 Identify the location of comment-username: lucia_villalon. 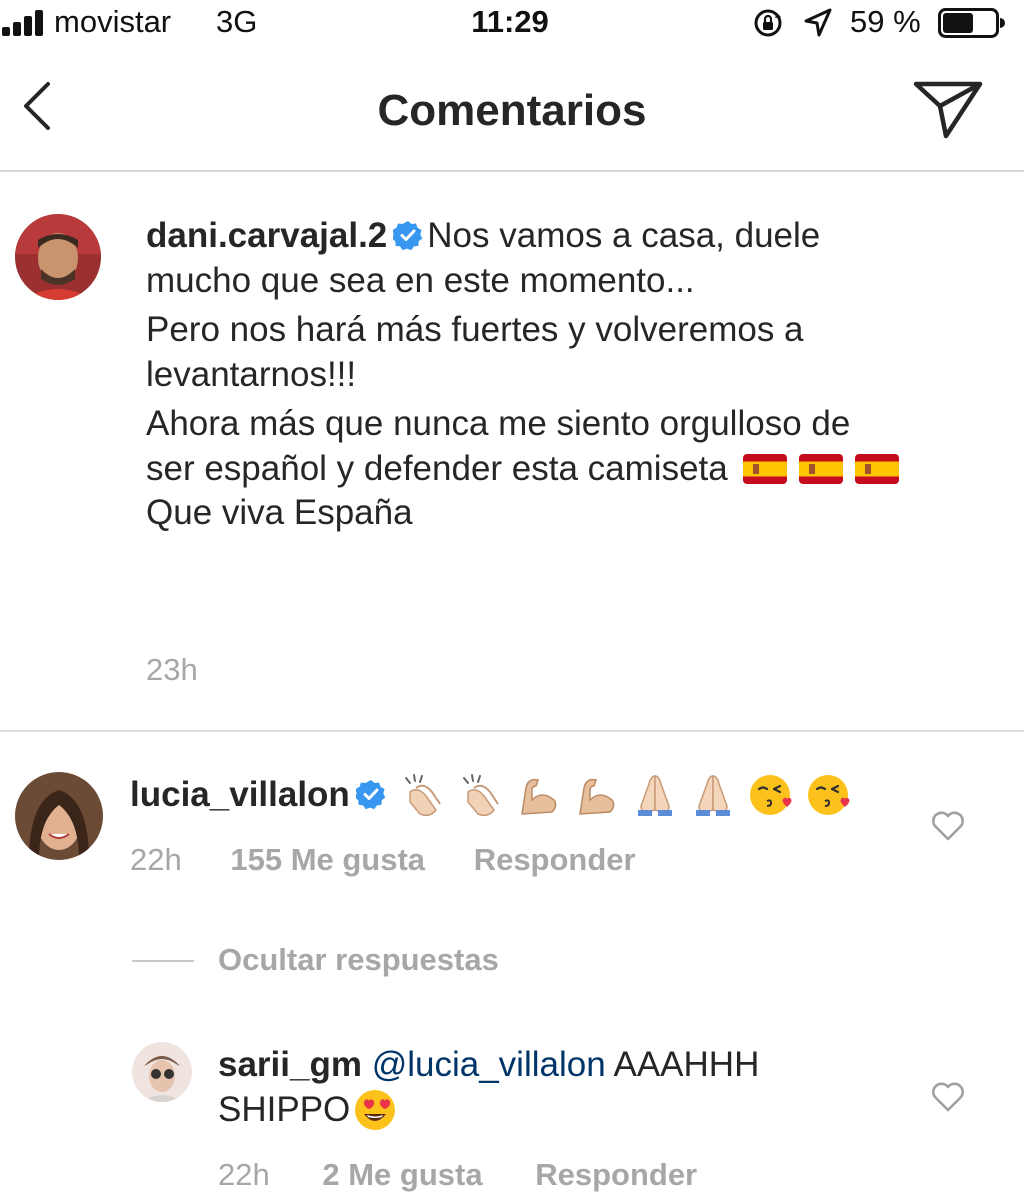
(240, 794).